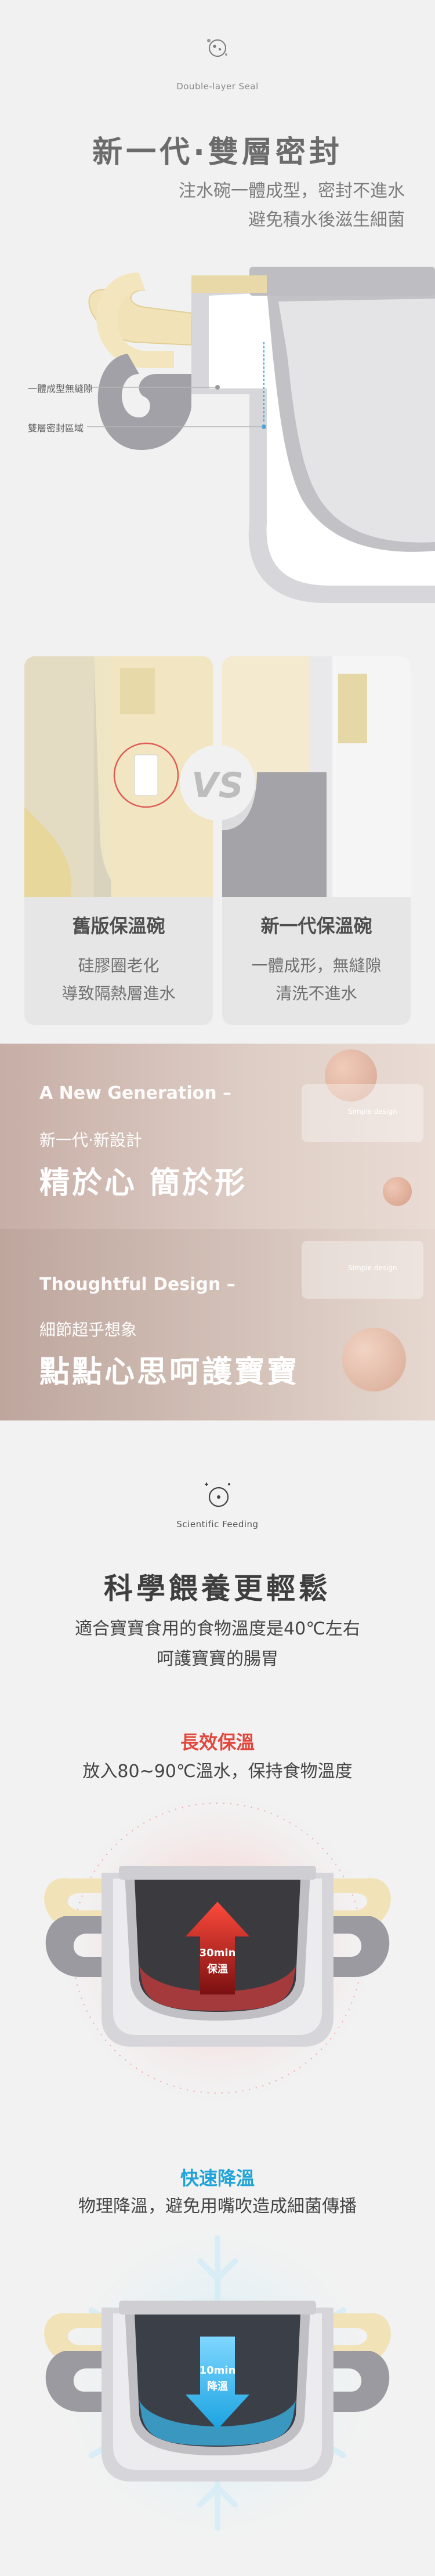  Describe the element at coordinates (217, 1659) in the screenshot. I see `feed-subtitle-2: 呵護寶寶的腸胃` at that location.